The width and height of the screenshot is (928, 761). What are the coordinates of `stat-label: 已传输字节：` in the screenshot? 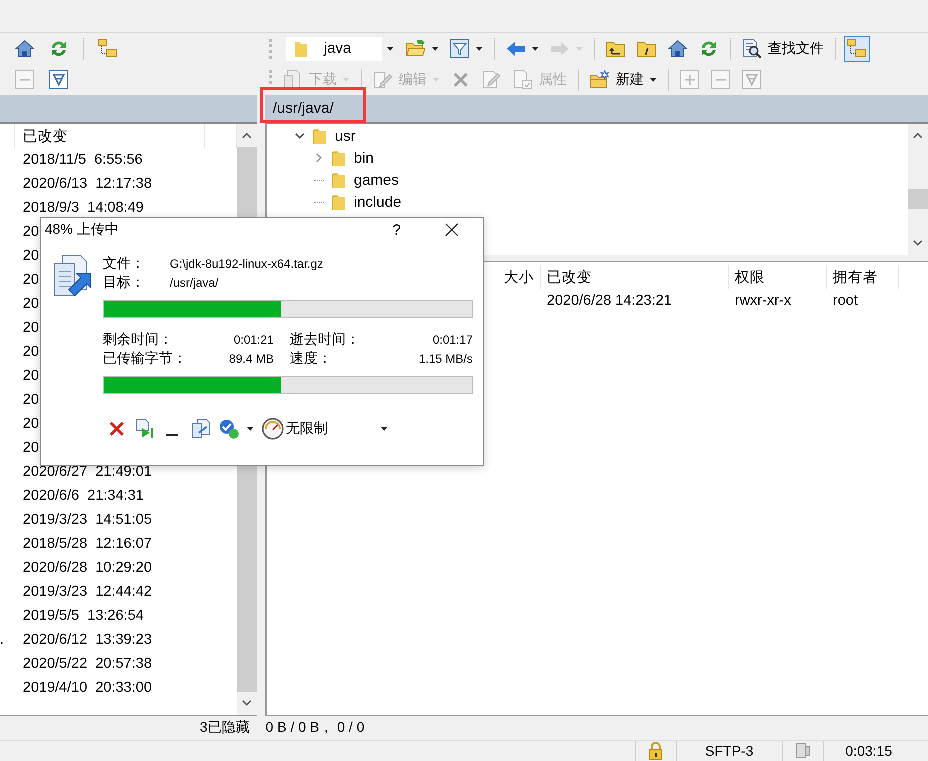 It's located at (145, 358).